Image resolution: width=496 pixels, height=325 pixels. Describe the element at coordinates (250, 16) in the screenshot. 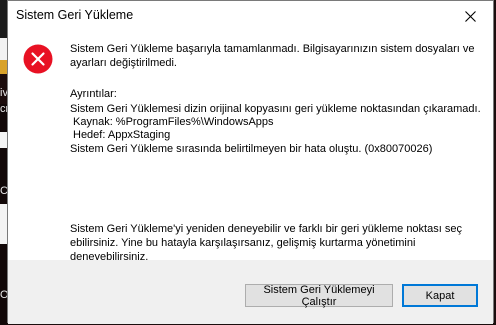

I see `title-bar: Sistem Geri Yükleme` at that location.